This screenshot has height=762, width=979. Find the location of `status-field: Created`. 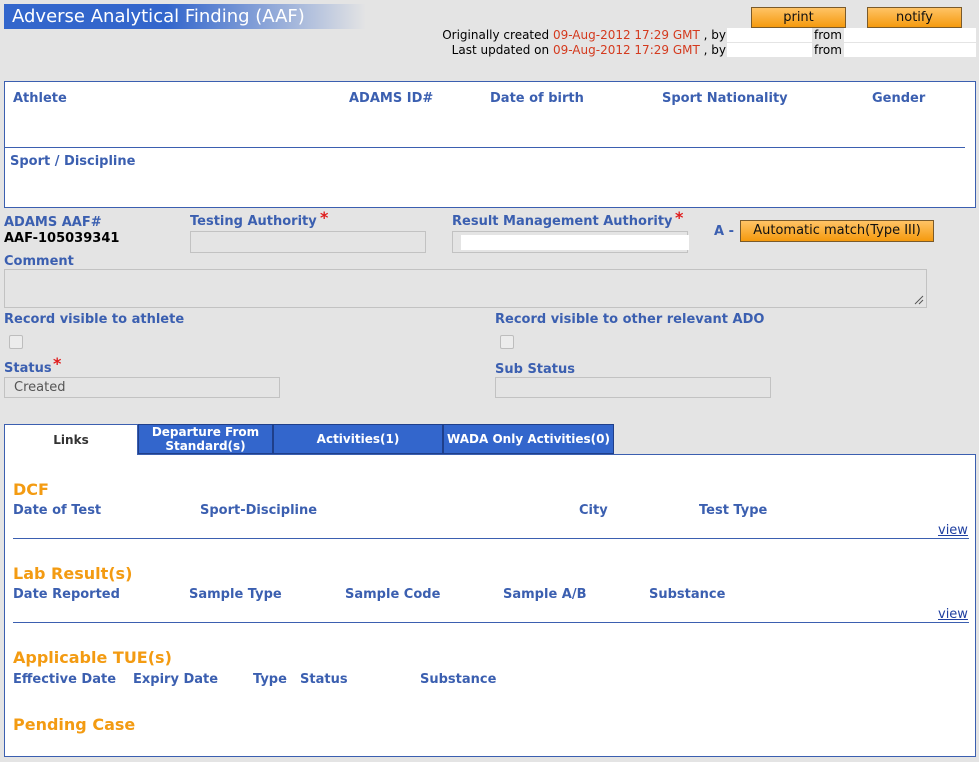

status-field: Created is located at coordinates (142, 387).